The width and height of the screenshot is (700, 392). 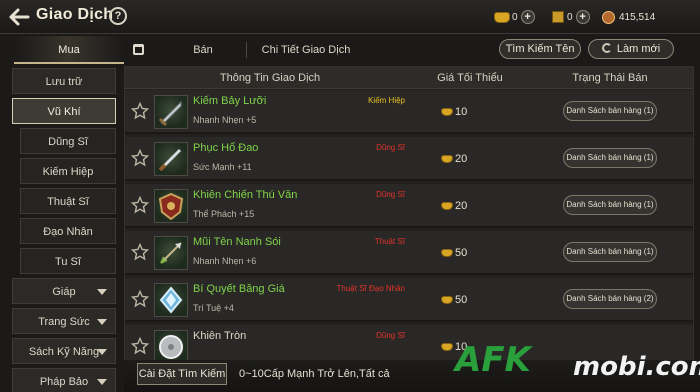 I want to click on round-shield-icon, so click(x=171, y=347).